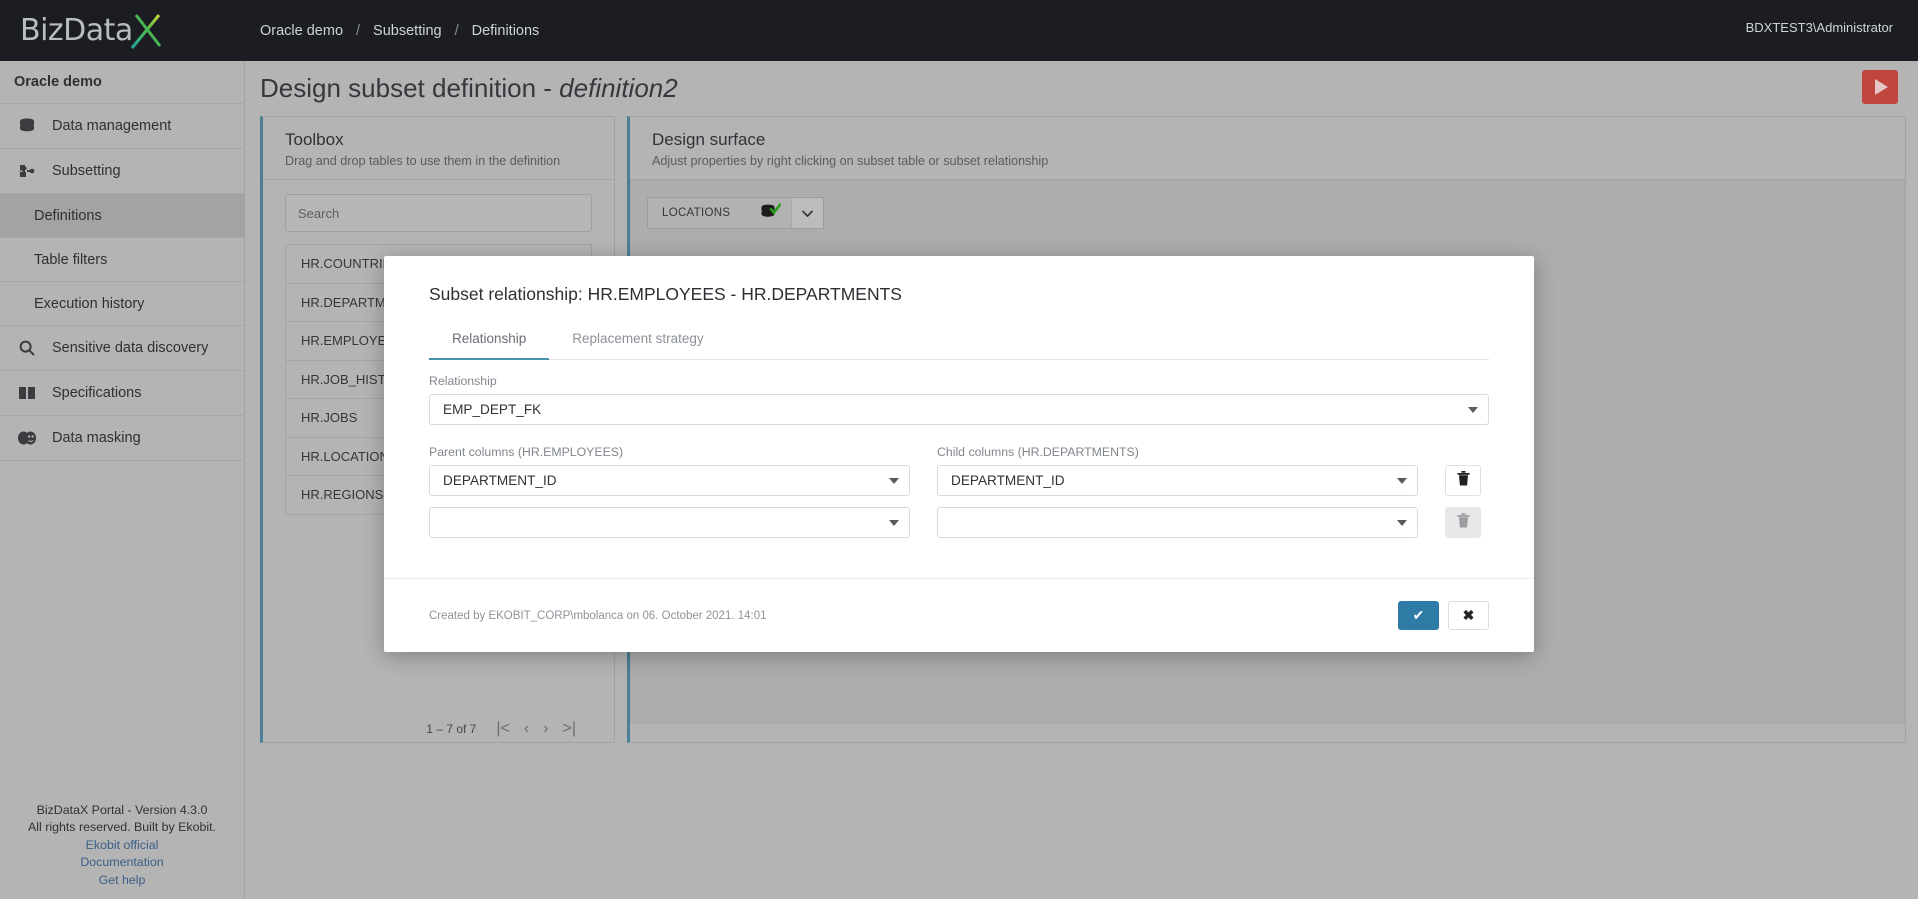  What do you see at coordinates (463, 381) in the screenshot?
I see `relationship-field-label: Relationship` at bounding box center [463, 381].